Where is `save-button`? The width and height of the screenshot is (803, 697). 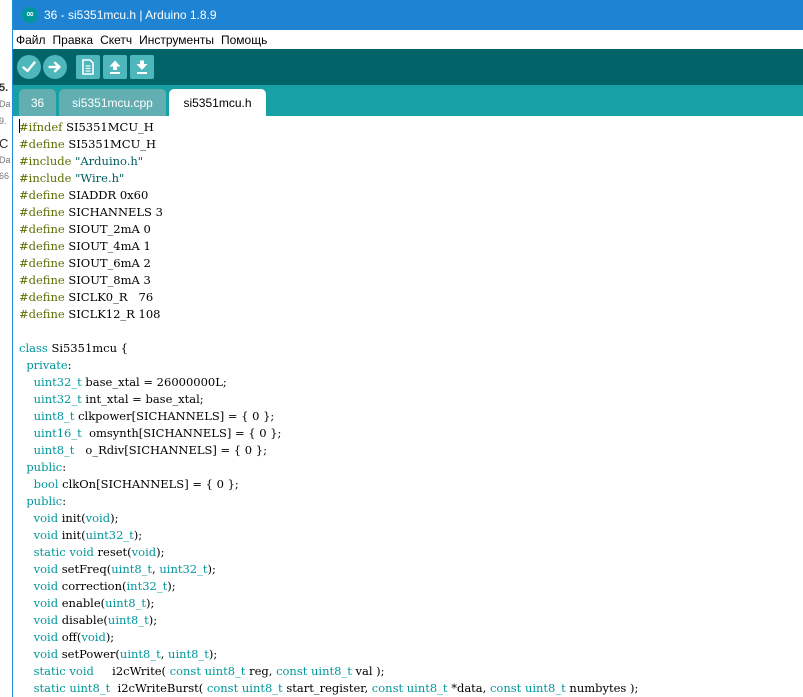 save-button is located at coordinates (142, 67).